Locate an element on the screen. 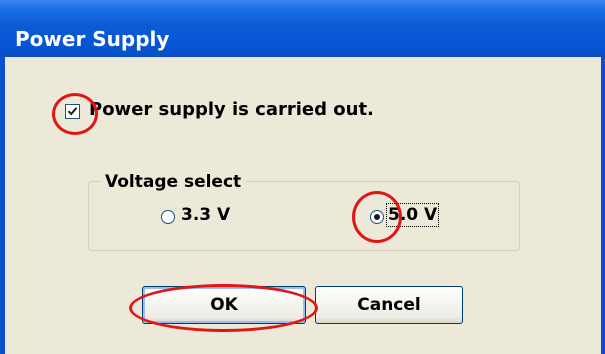  dialog-title: Power Supply is located at coordinates (92, 39).